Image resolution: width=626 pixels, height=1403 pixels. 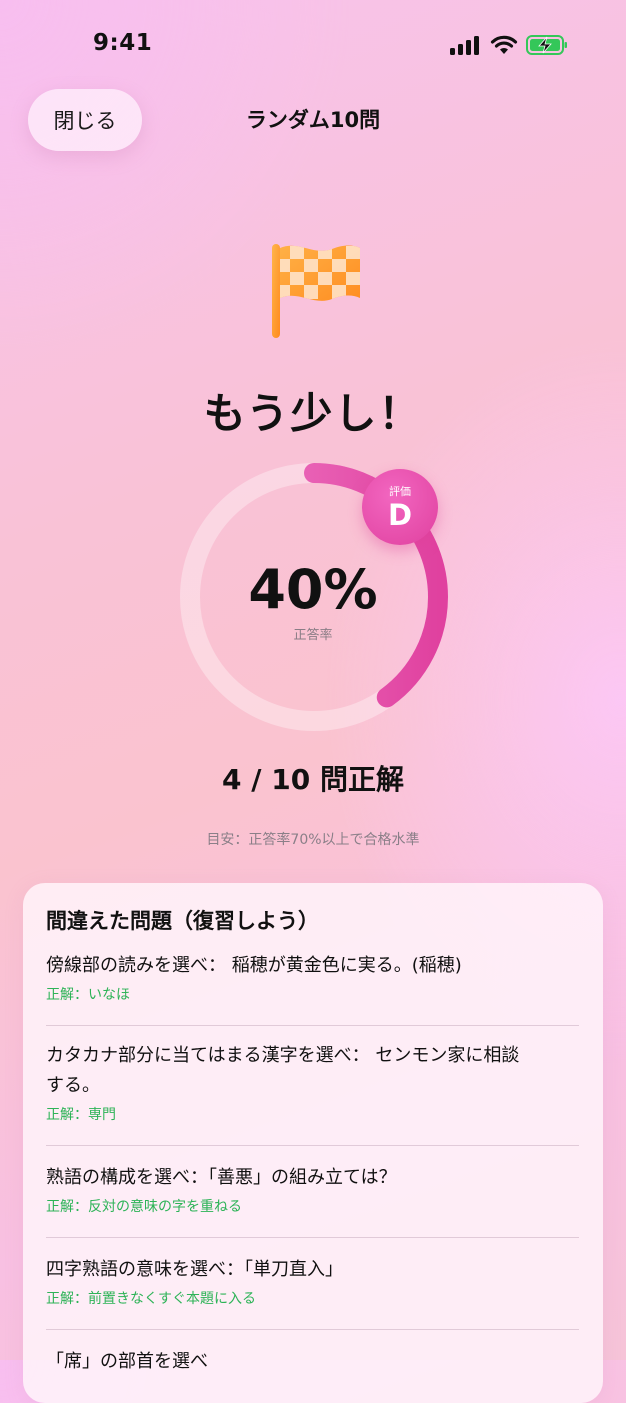 I want to click on review-item: 「席」の部首を選べ, so click(x=312, y=1362).